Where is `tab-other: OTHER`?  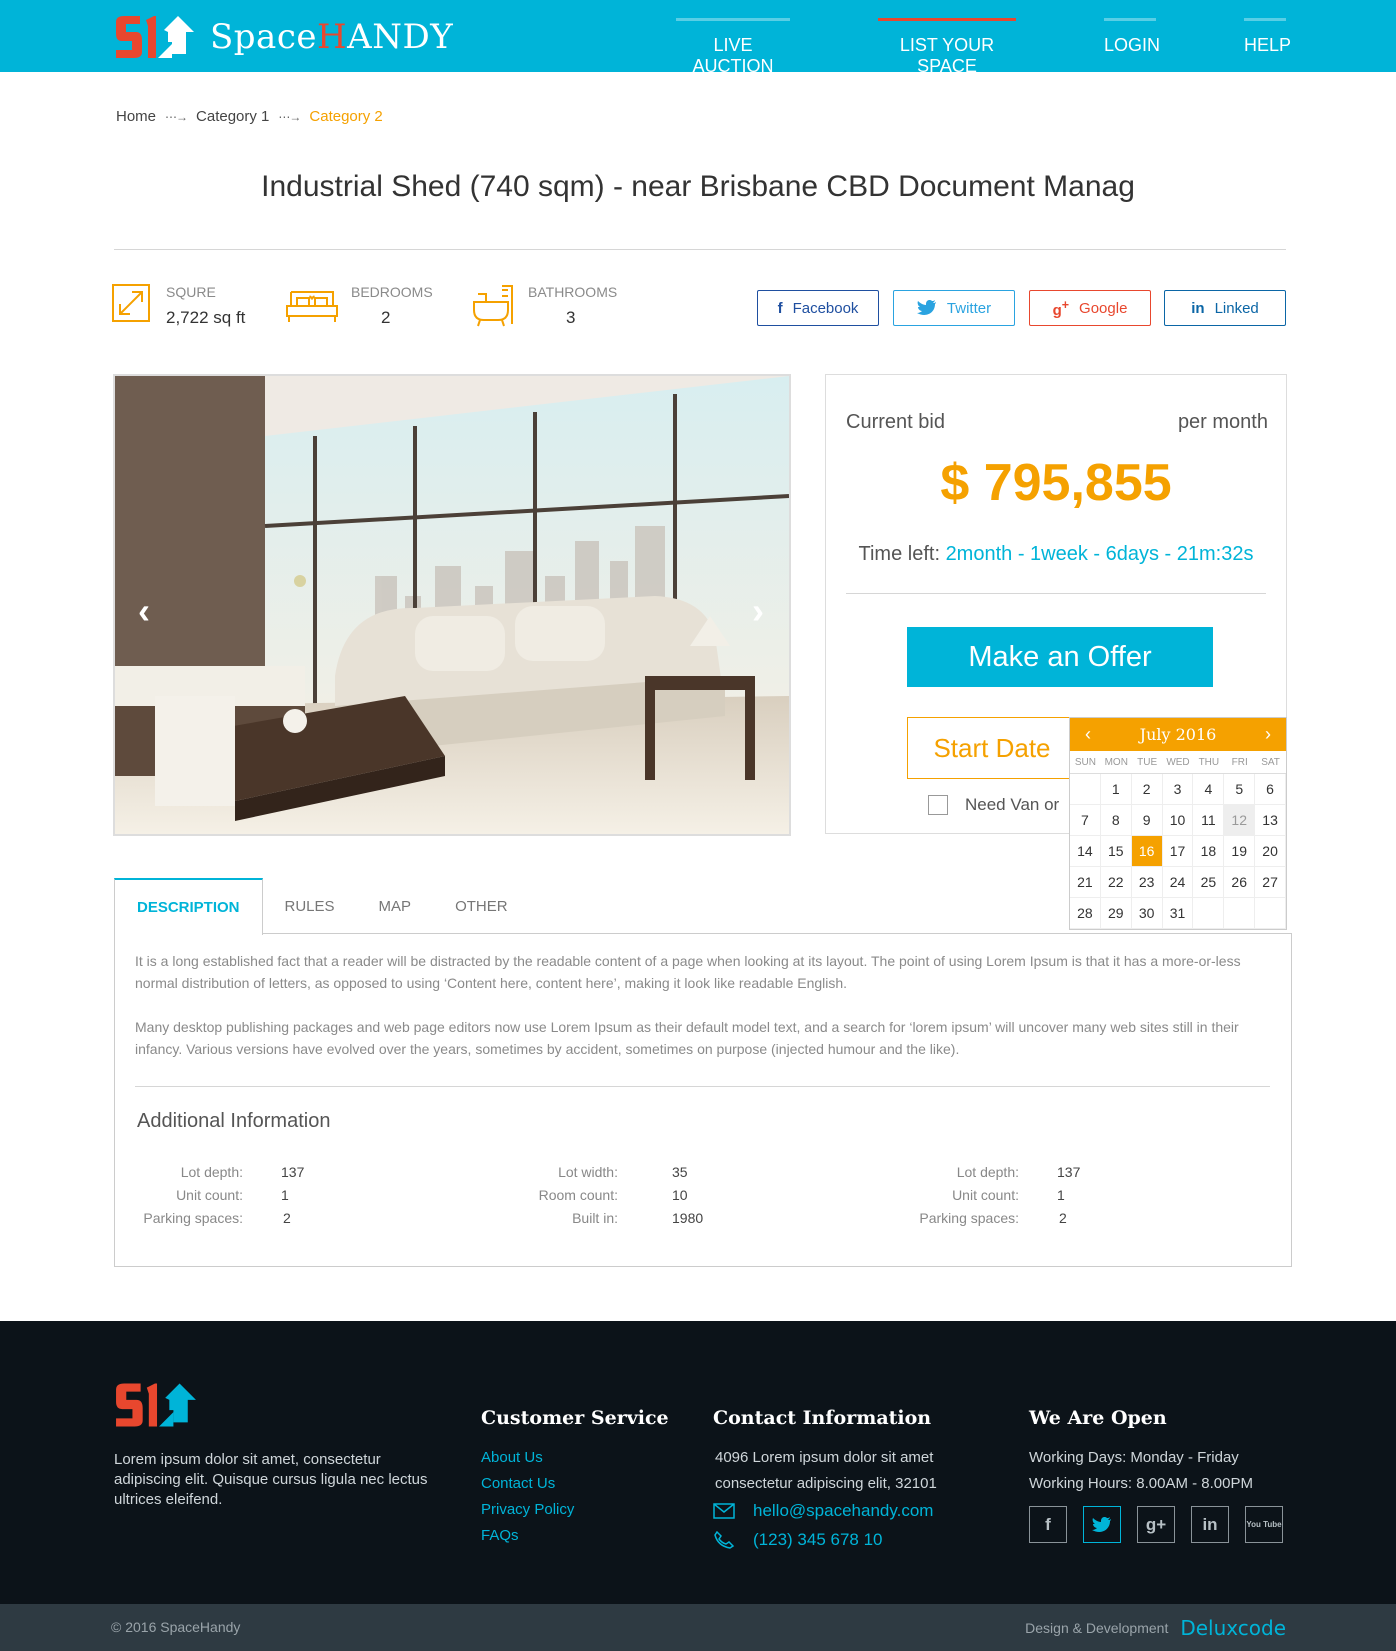
tab-other: OTHER is located at coordinates (481, 906).